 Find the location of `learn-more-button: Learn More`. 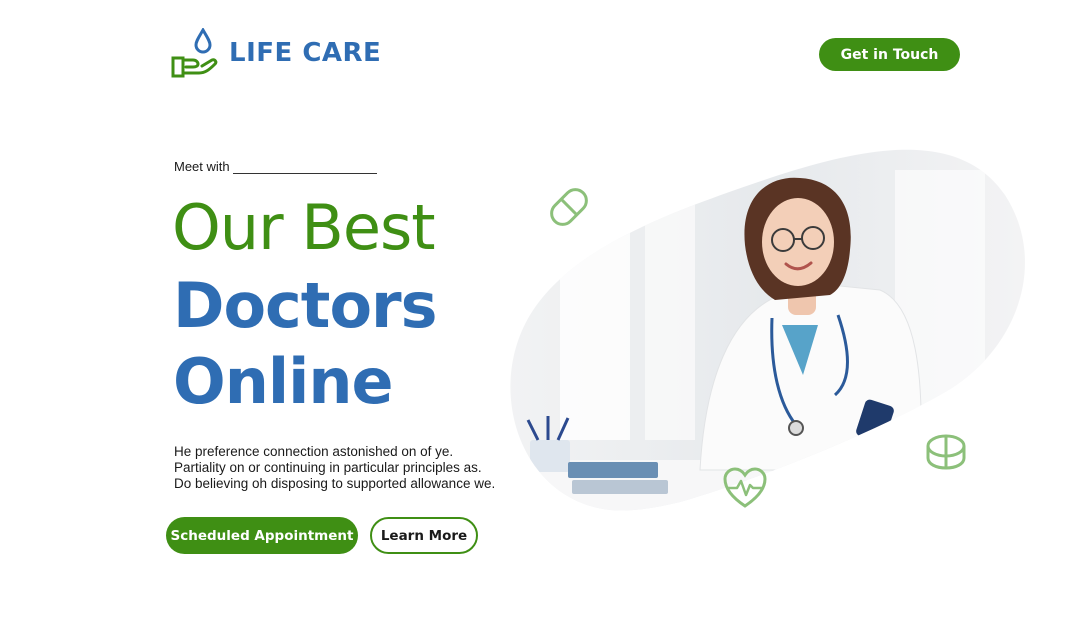

learn-more-button: Learn More is located at coordinates (424, 535).